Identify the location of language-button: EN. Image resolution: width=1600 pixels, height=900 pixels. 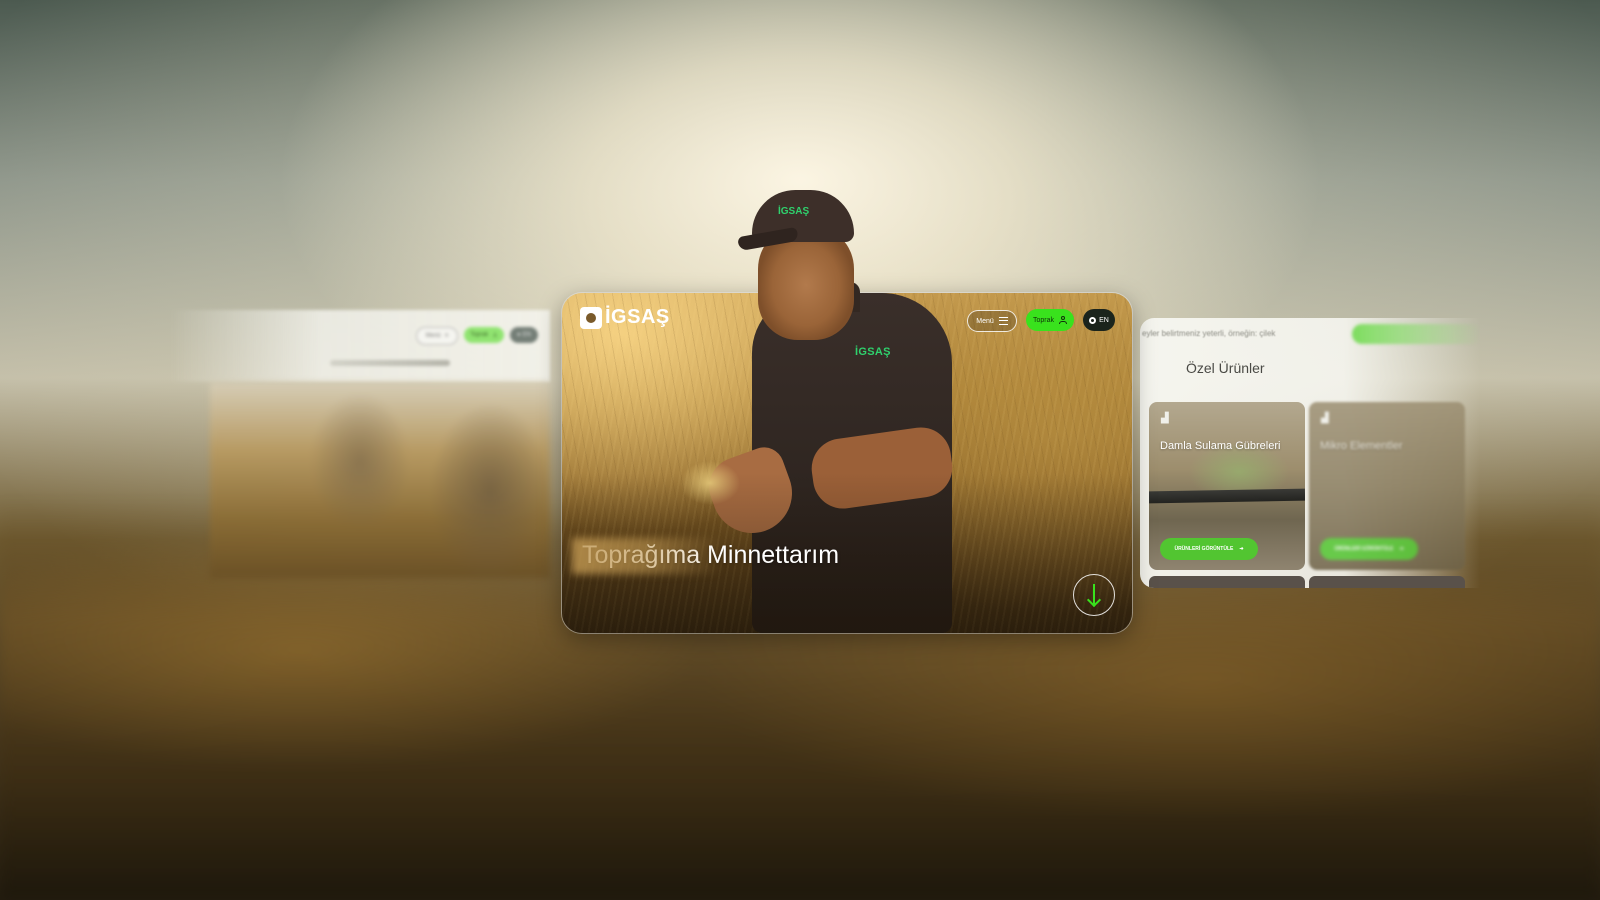
(1099, 320).